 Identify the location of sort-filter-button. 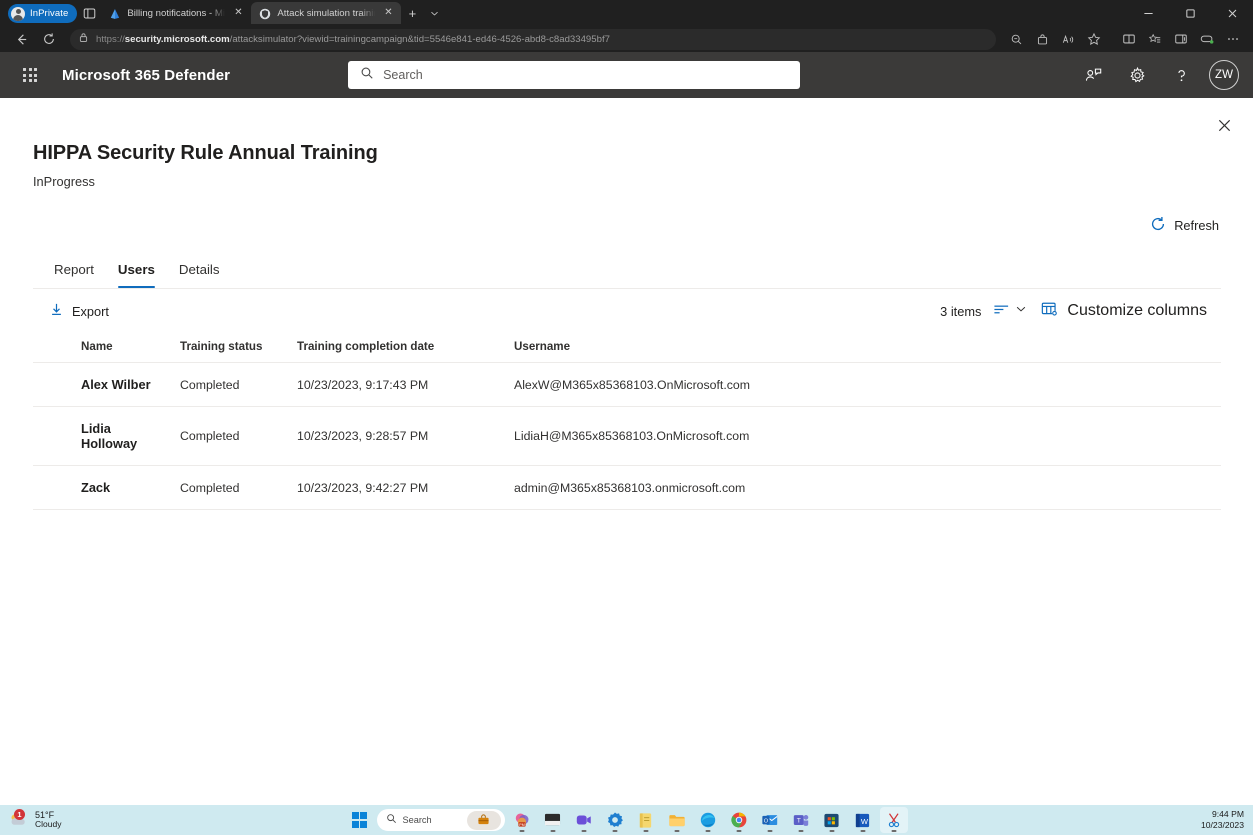
(1010, 311).